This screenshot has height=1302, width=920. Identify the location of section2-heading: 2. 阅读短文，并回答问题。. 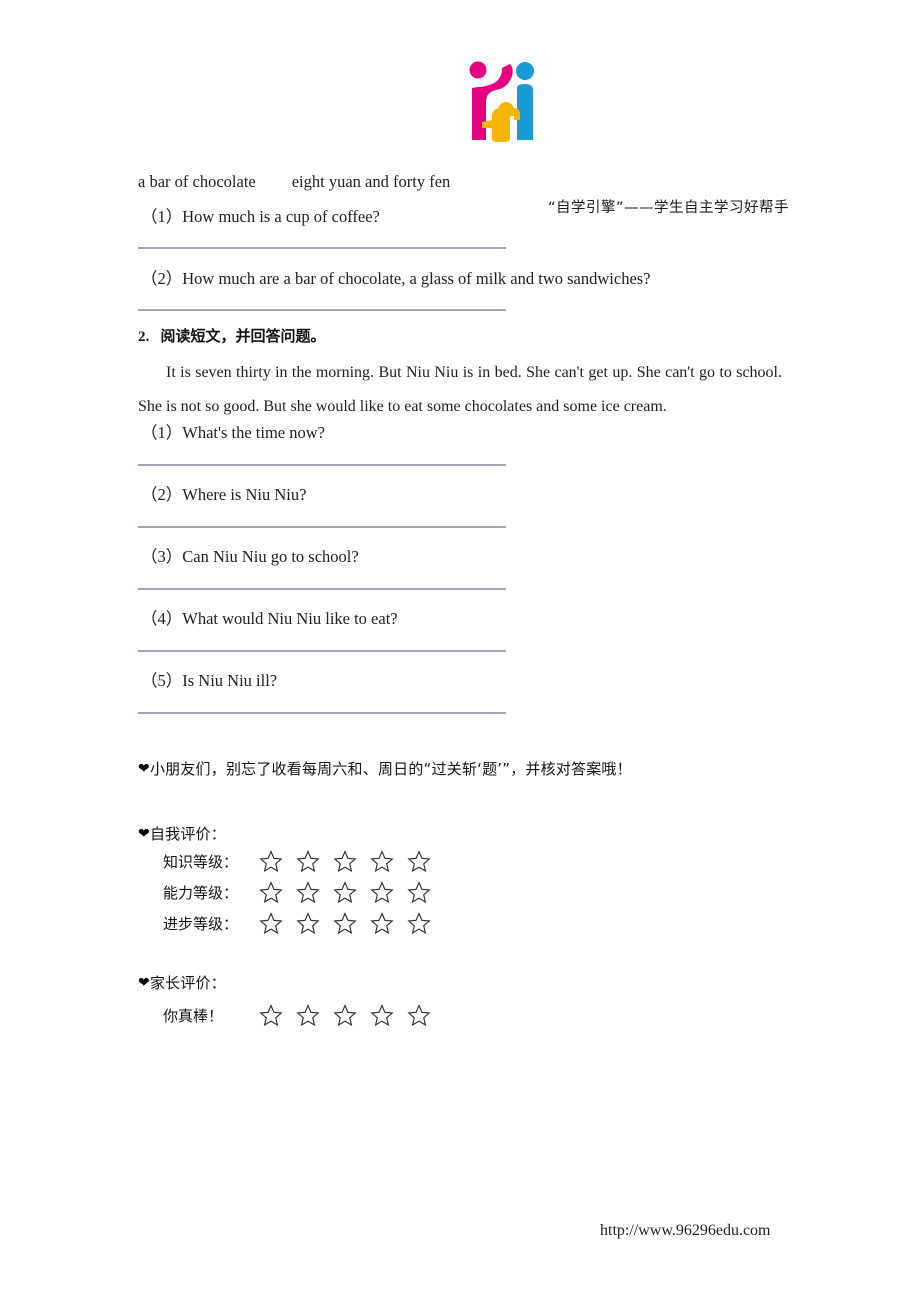
(232, 335).